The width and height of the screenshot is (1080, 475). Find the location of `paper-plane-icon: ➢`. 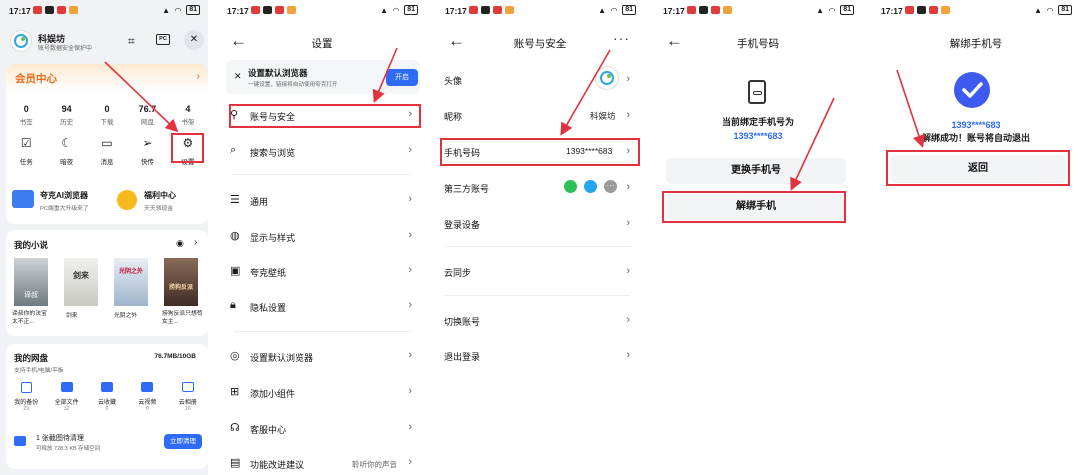

paper-plane-icon: ➢ is located at coordinates (147, 143).